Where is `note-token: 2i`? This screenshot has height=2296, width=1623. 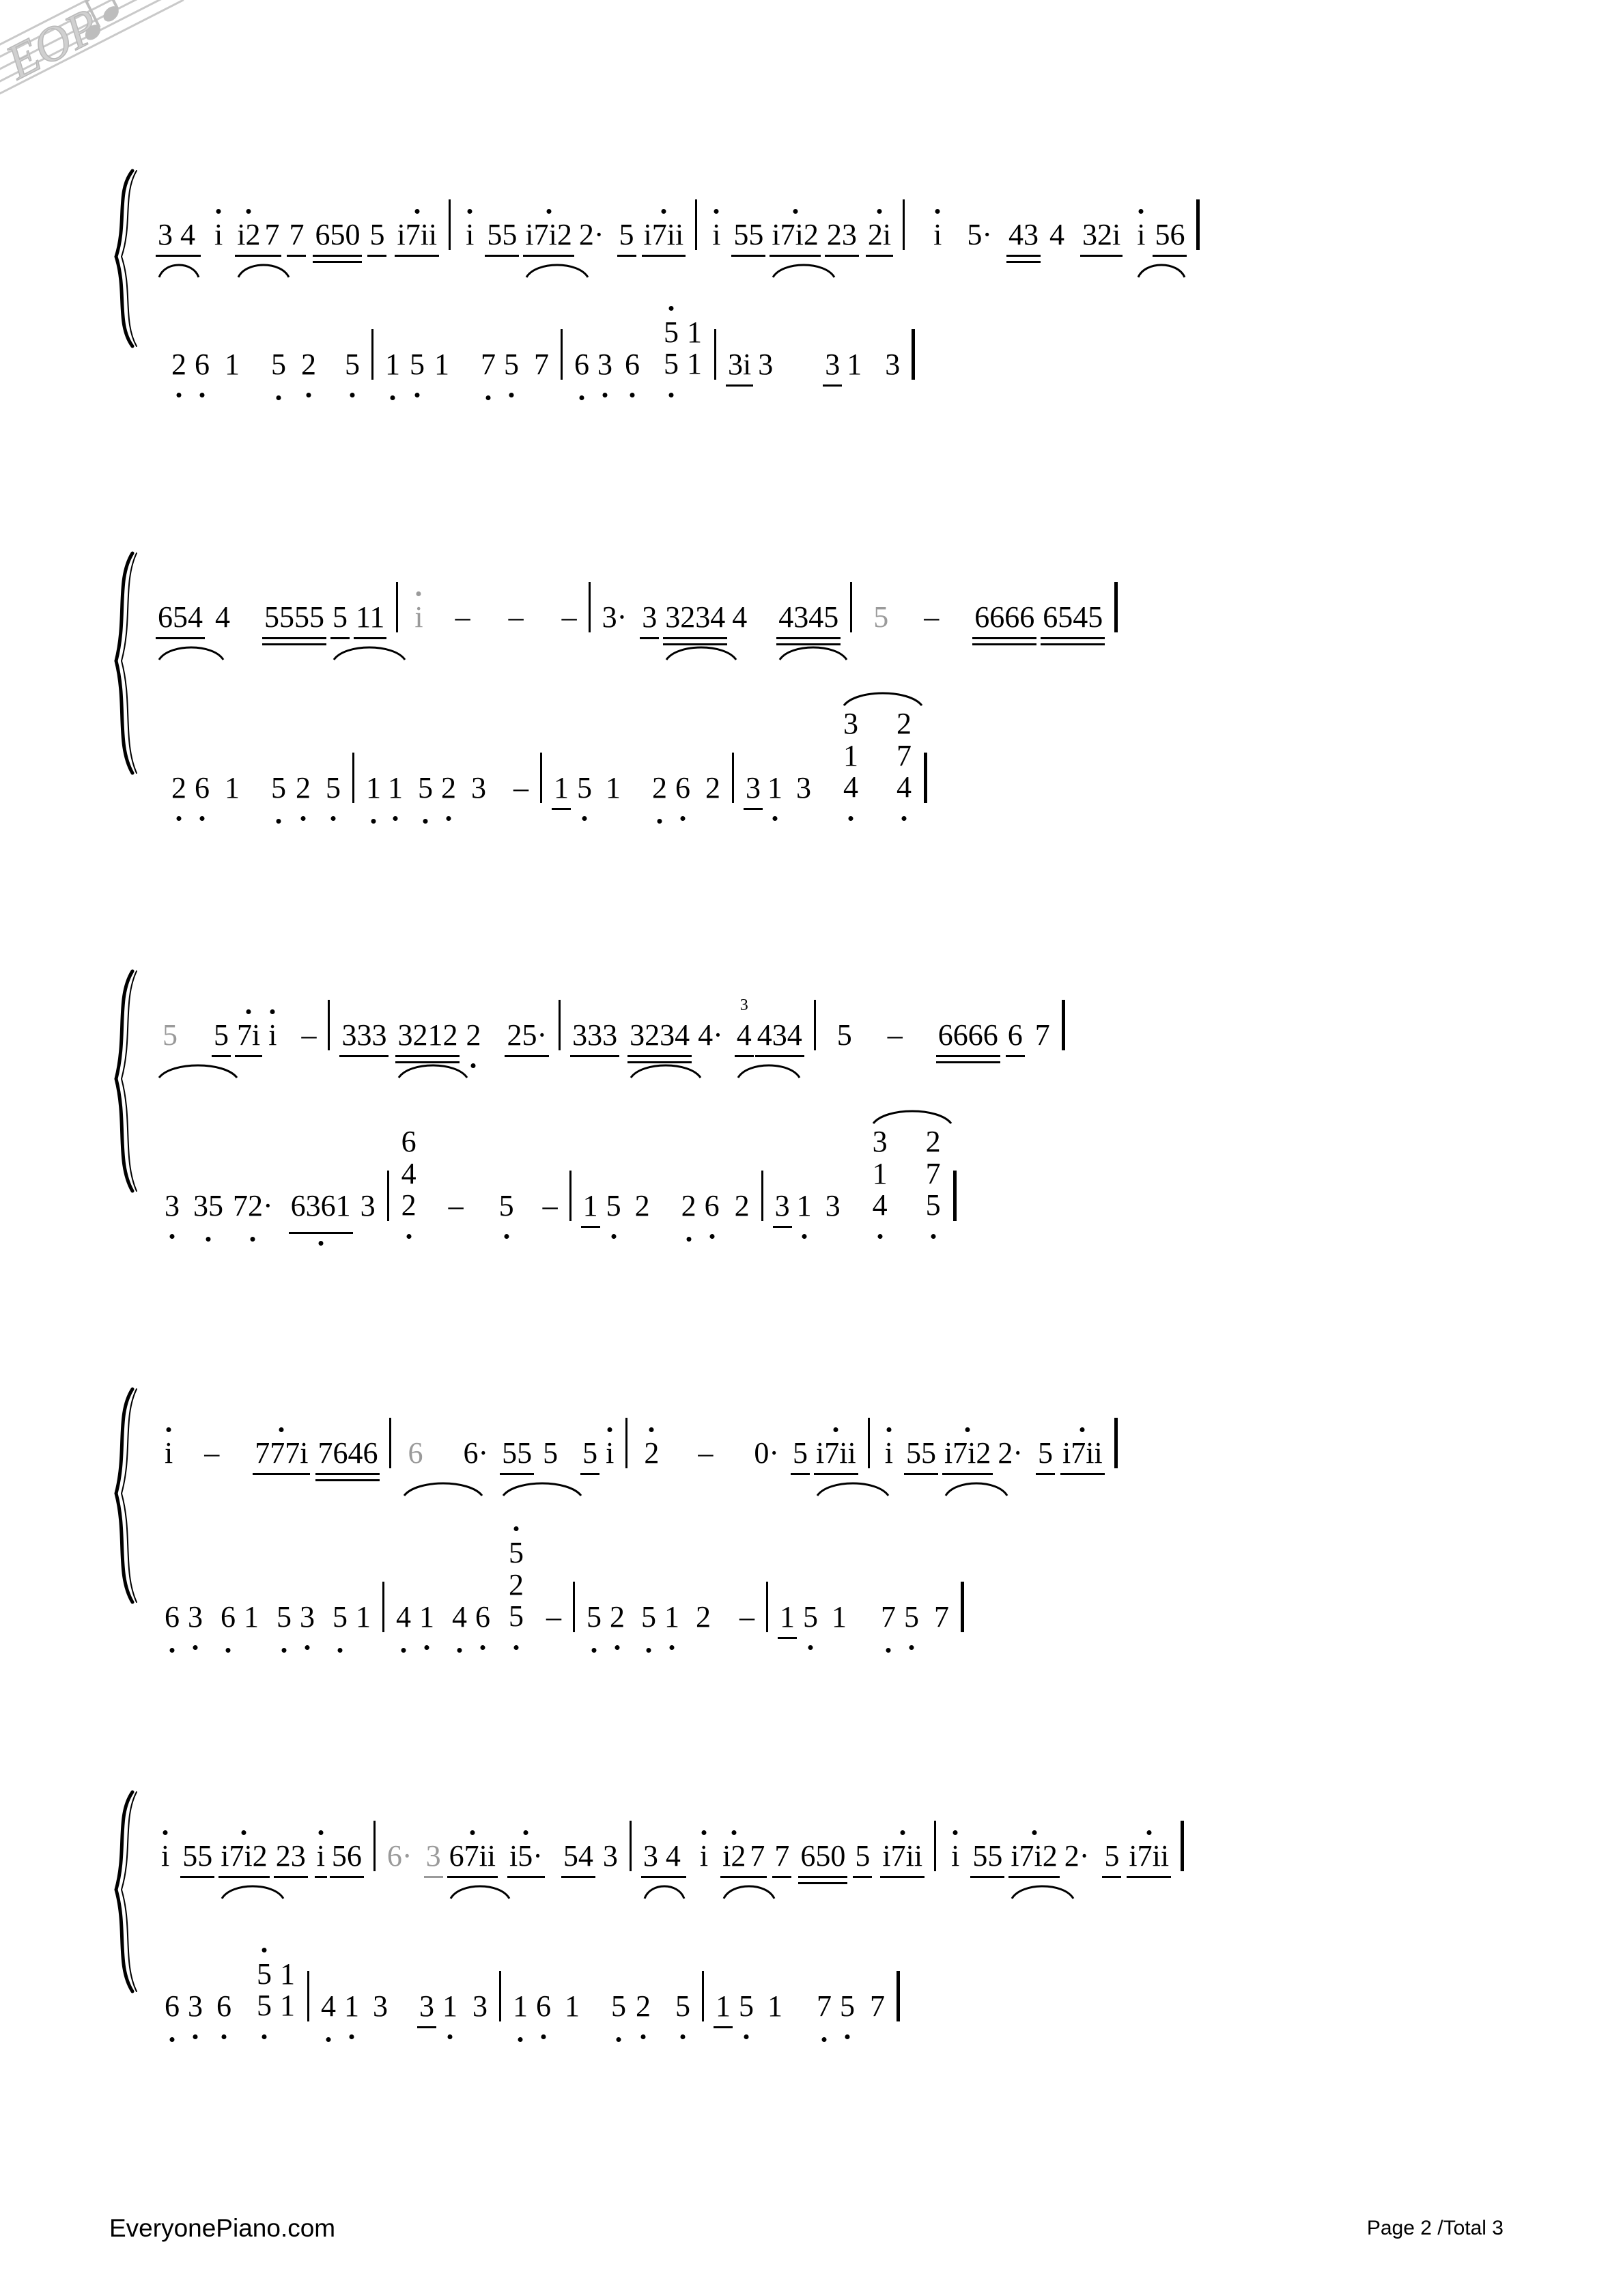 note-token: 2i is located at coordinates (879, 238).